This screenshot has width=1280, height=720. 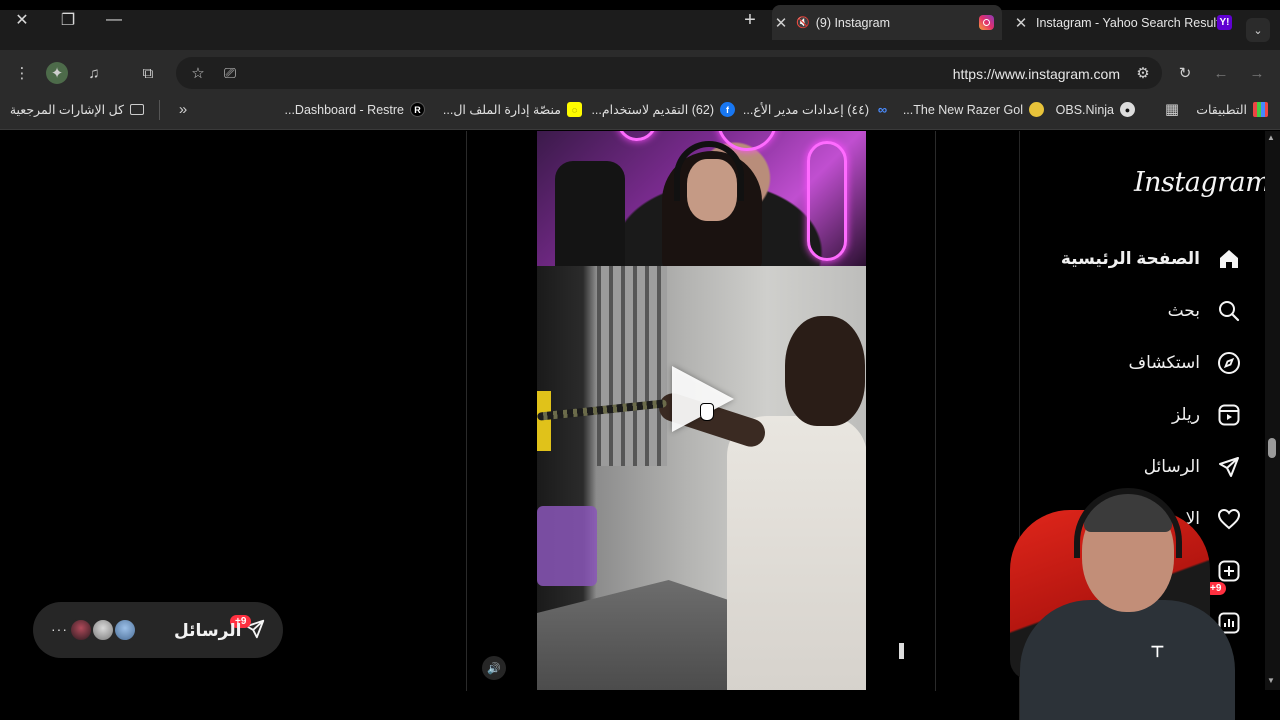 What do you see at coordinates (1164, 362) in the screenshot?
I see `nav-label: استكشاف` at bounding box center [1164, 362].